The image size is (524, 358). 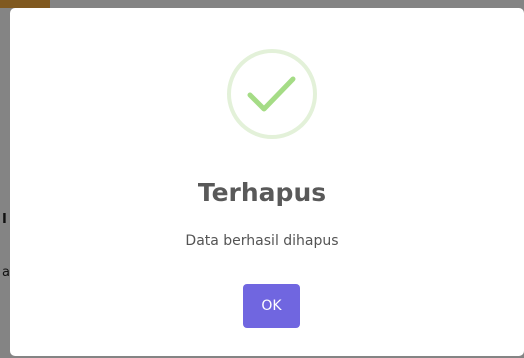 What do you see at coordinates (262, 241) in the screenshot?
I see `alert-message: Data berhasil dihapus` at bounding box center [262, 241].